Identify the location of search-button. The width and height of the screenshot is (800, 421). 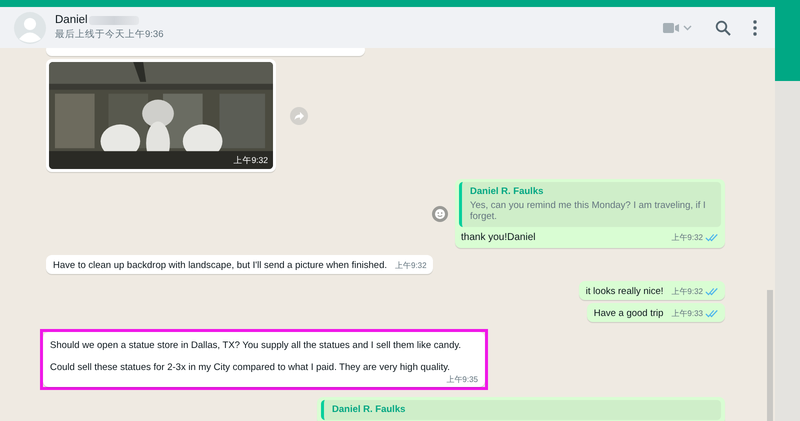
(723, 28).